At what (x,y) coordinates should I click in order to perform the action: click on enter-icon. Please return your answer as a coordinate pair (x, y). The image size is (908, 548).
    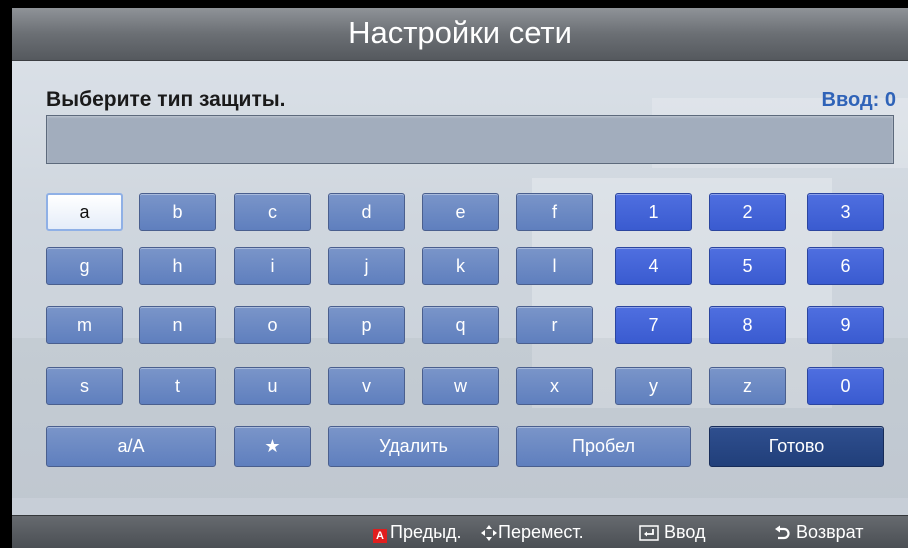
    Looking at the image, I should click on (649, 533).